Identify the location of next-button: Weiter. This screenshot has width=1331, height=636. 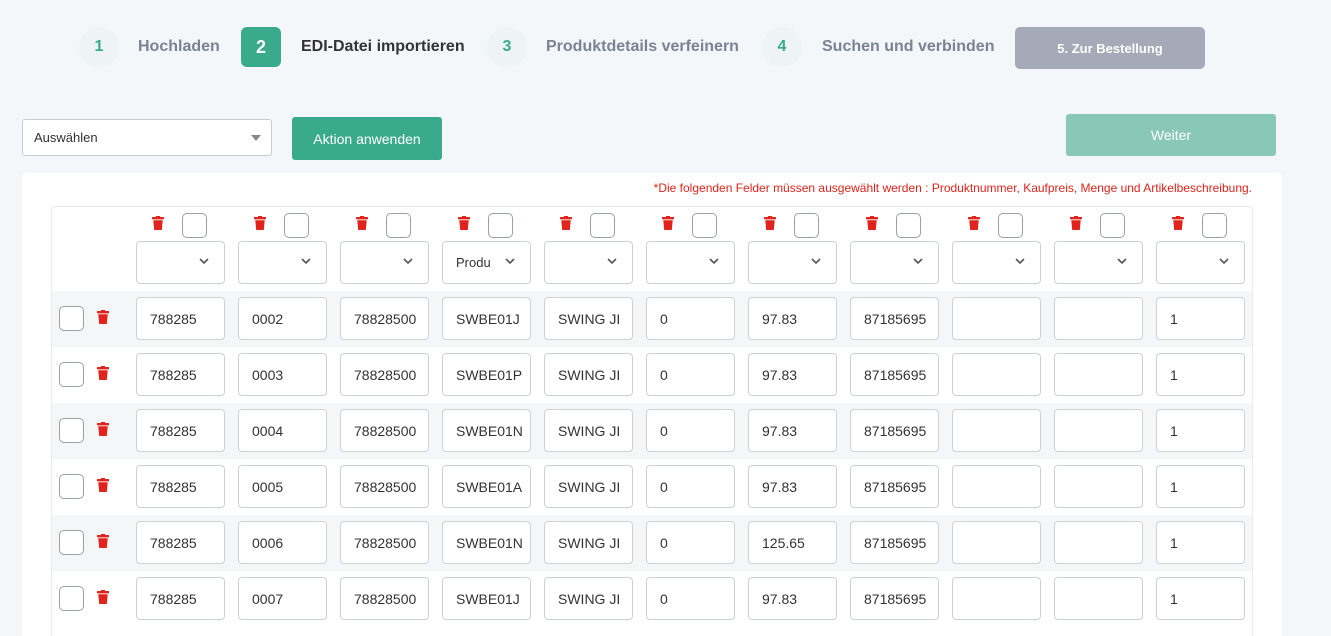
(1171, 135).